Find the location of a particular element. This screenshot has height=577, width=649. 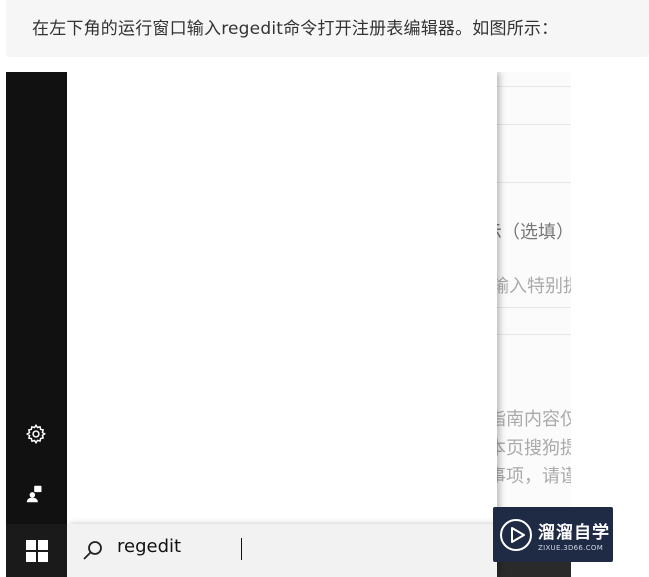

caption-bar: 在左下角的运行窗口输入regedit命令打开注册表编辑器。如图所示： is located at coordinates (327, 28).